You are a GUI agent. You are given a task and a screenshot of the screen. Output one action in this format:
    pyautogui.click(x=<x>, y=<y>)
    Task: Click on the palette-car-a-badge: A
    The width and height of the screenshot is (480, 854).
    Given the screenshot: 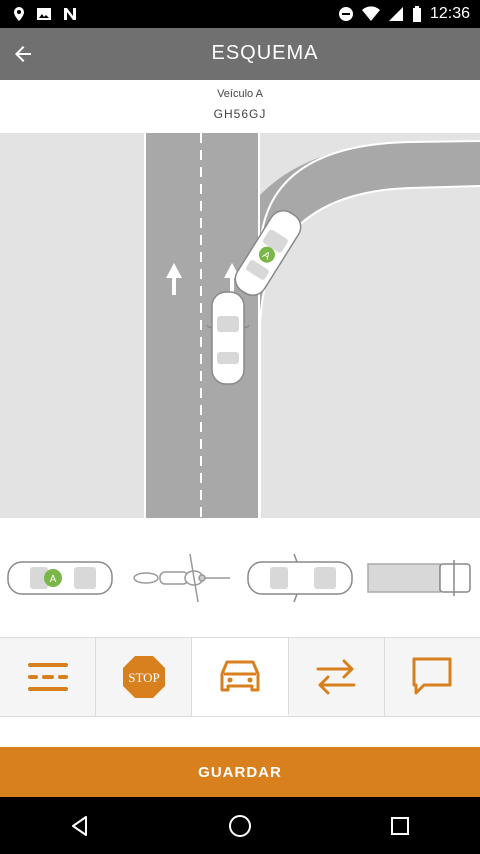 What is the action you would take?
    pyautogui.click(x=53, y=579)
    